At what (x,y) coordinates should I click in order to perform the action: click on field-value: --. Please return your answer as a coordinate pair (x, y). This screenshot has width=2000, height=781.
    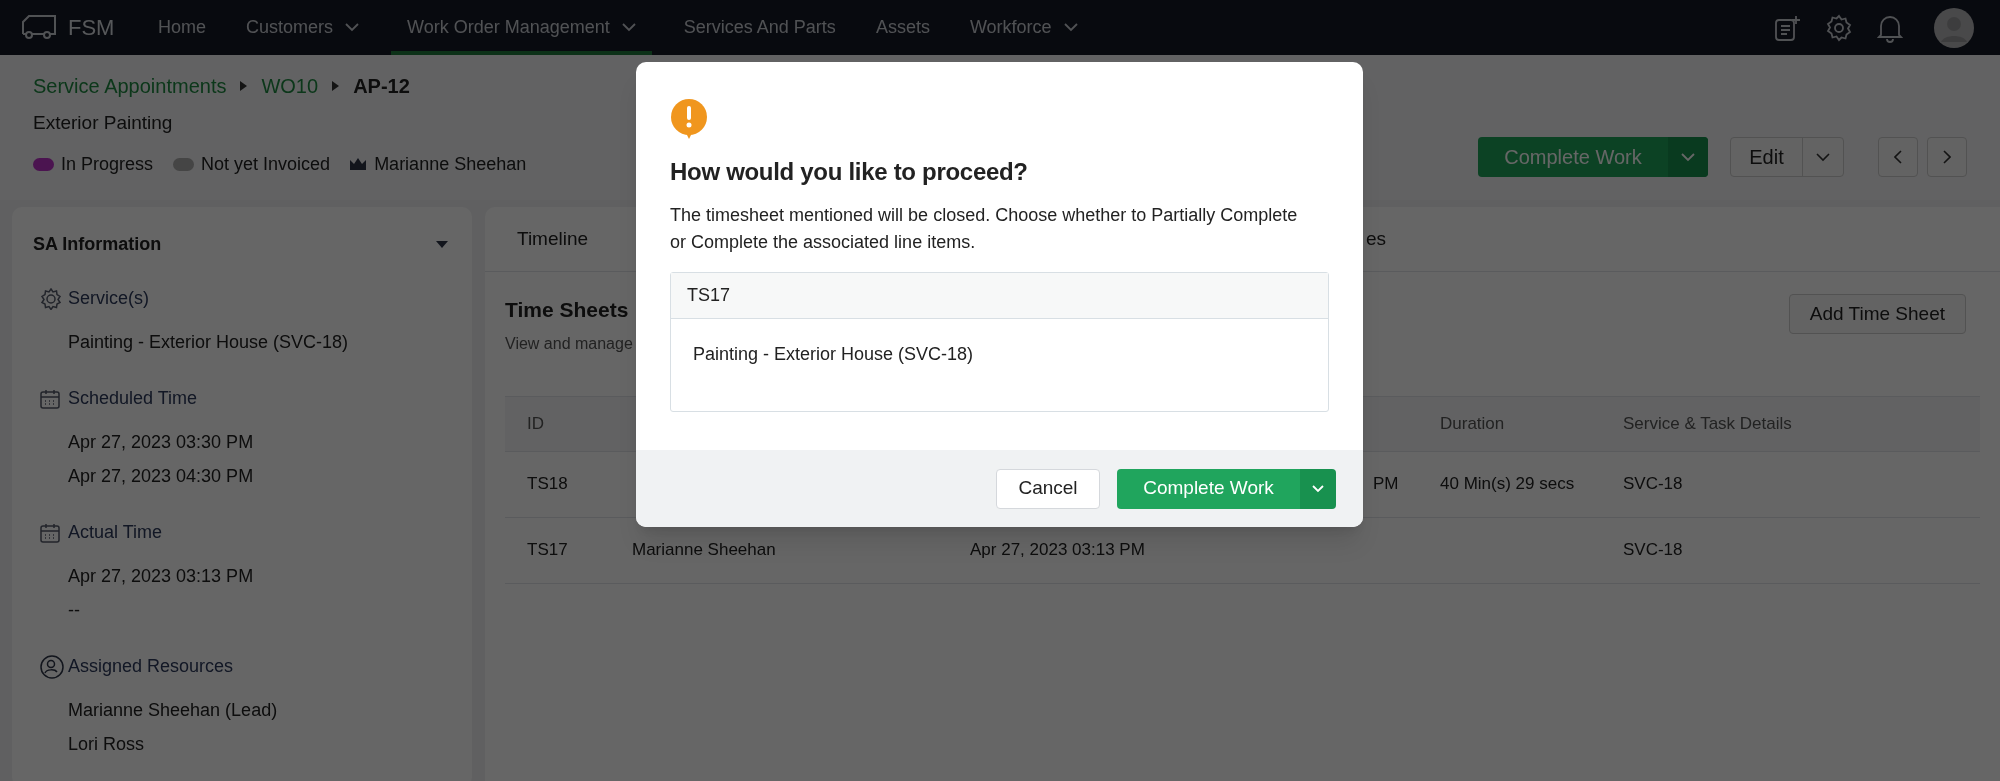
    Looking at the image, I should click on (74, 610).